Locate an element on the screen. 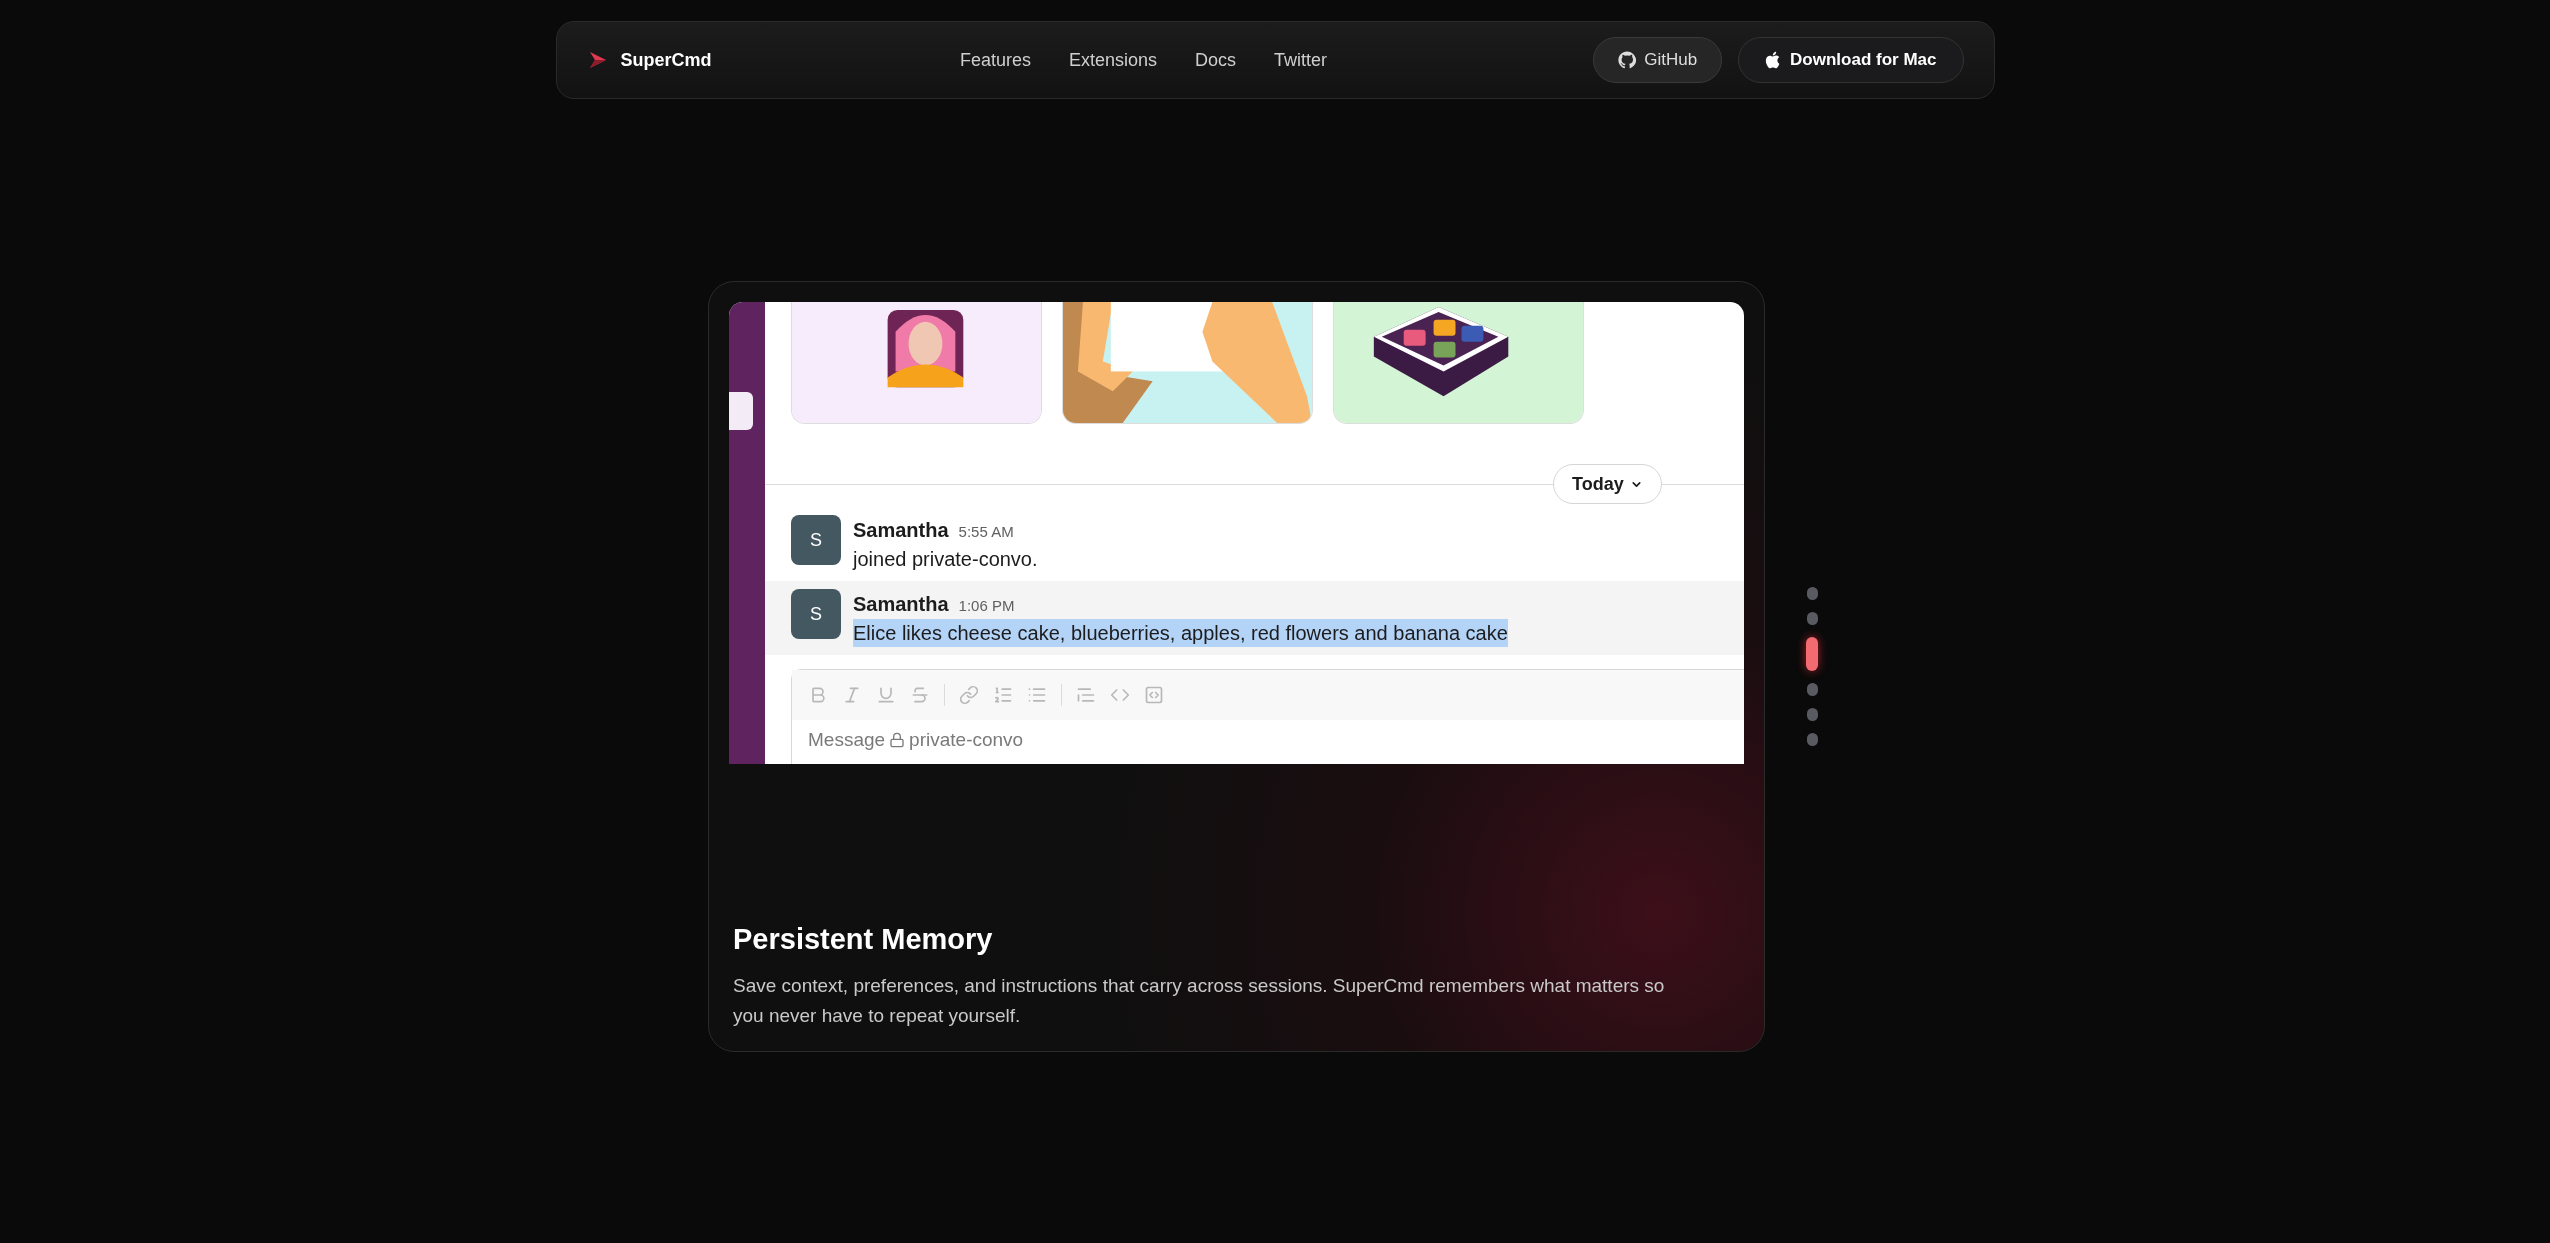 This screenshot has height=1243, width=2550. link-icon is located at coordinates (969, 695).